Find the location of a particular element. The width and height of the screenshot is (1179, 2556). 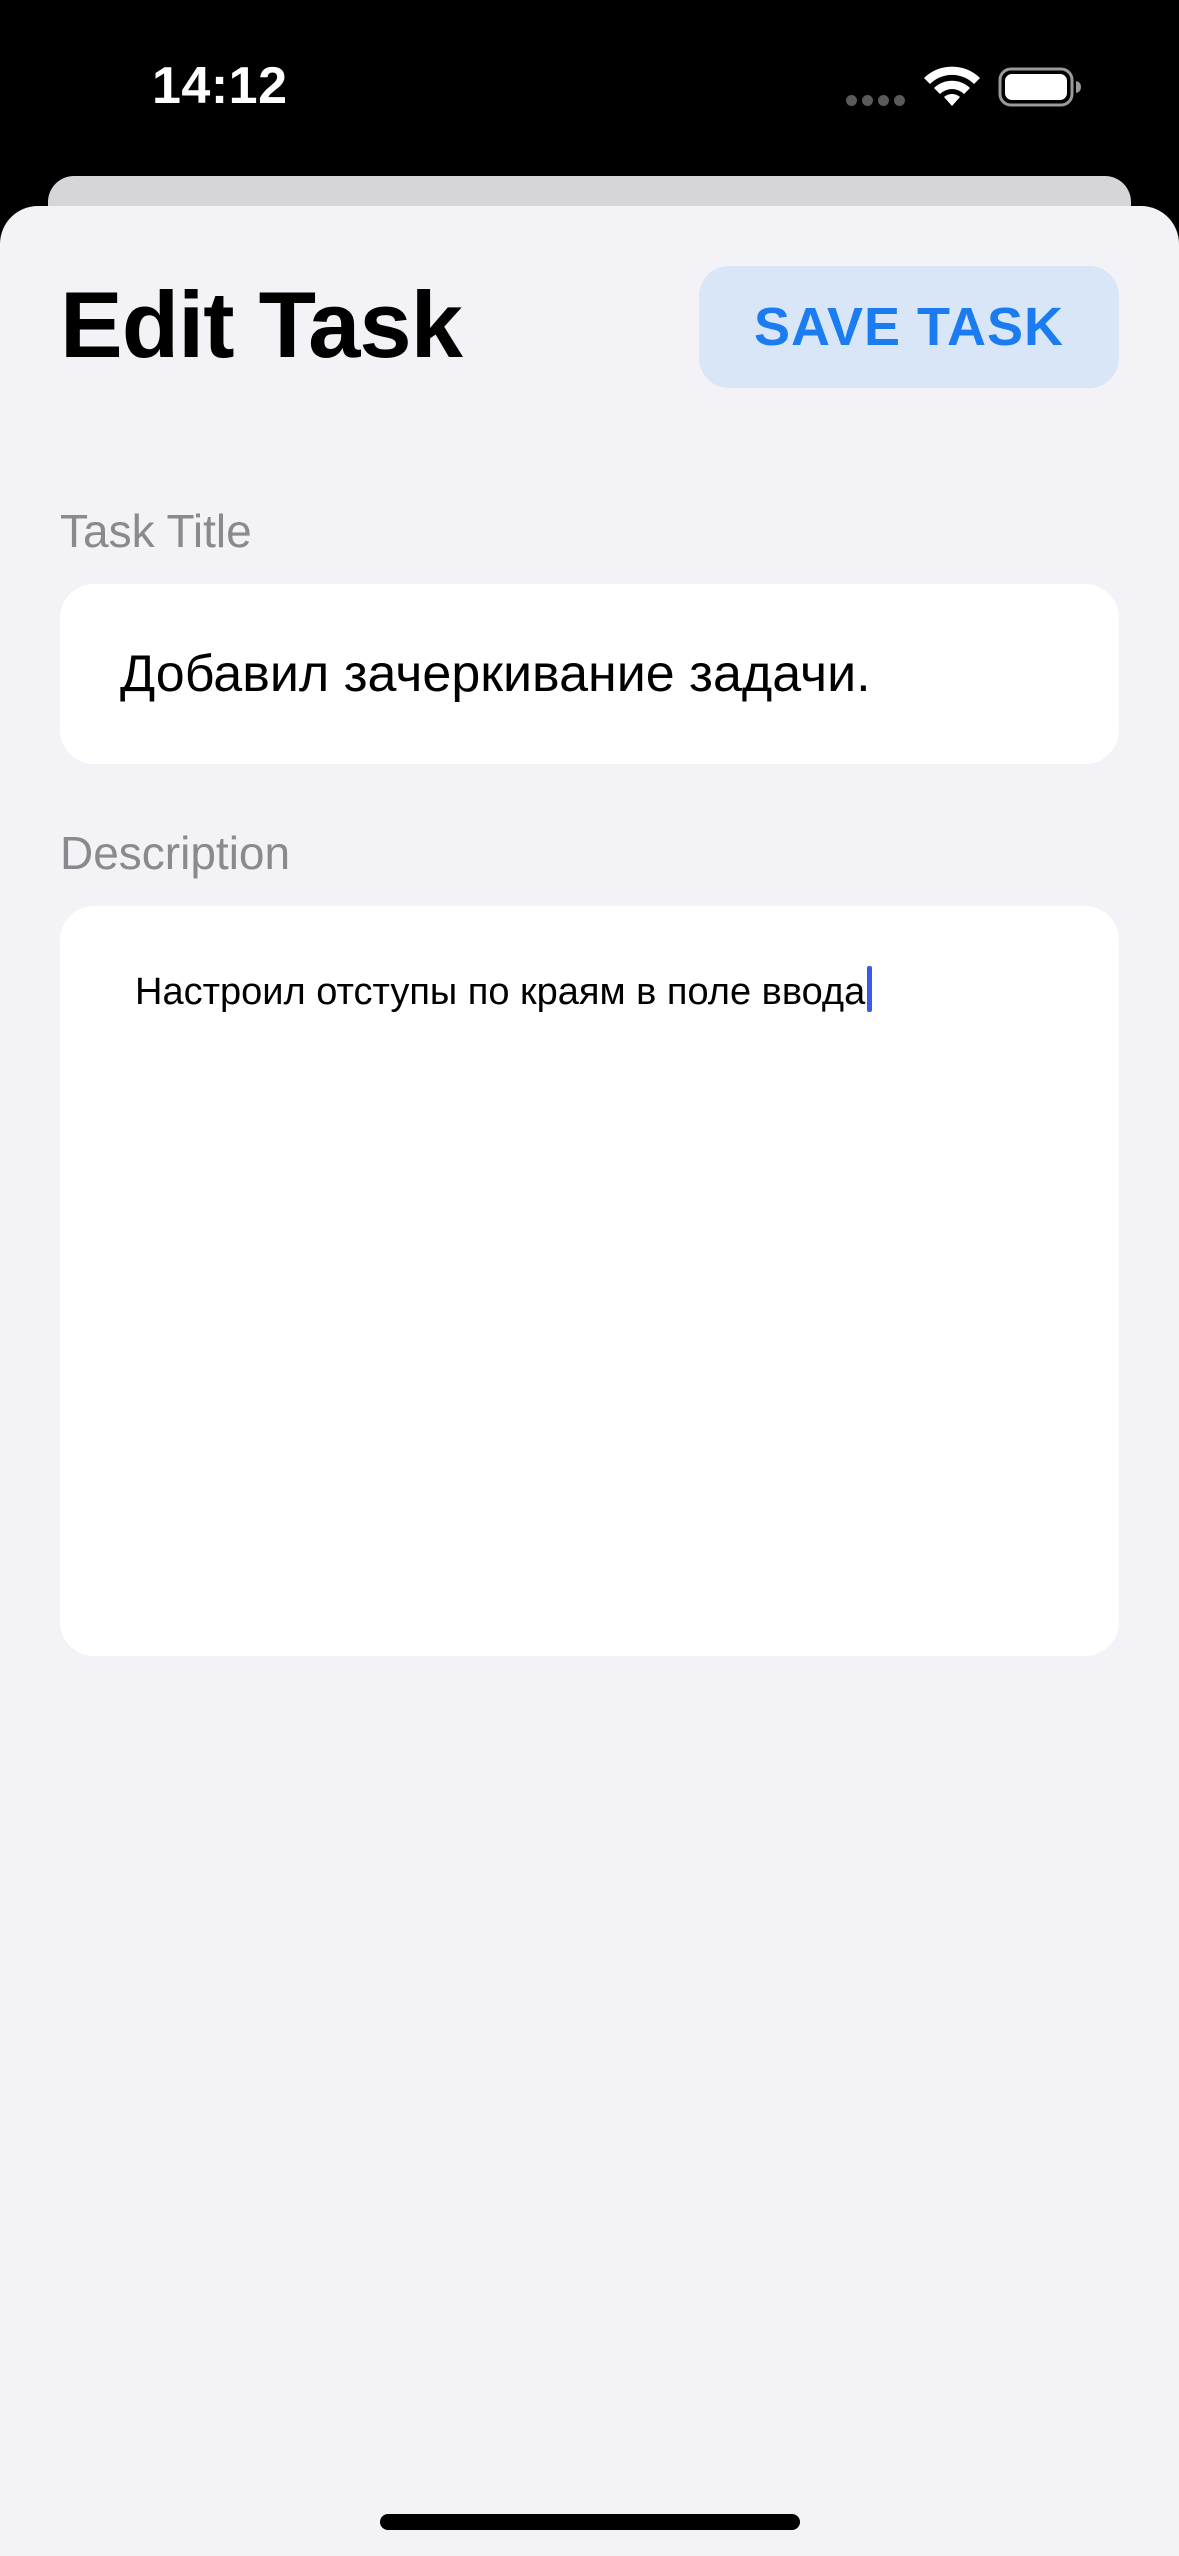

battery-icon is located at coordinates (1039, 87).